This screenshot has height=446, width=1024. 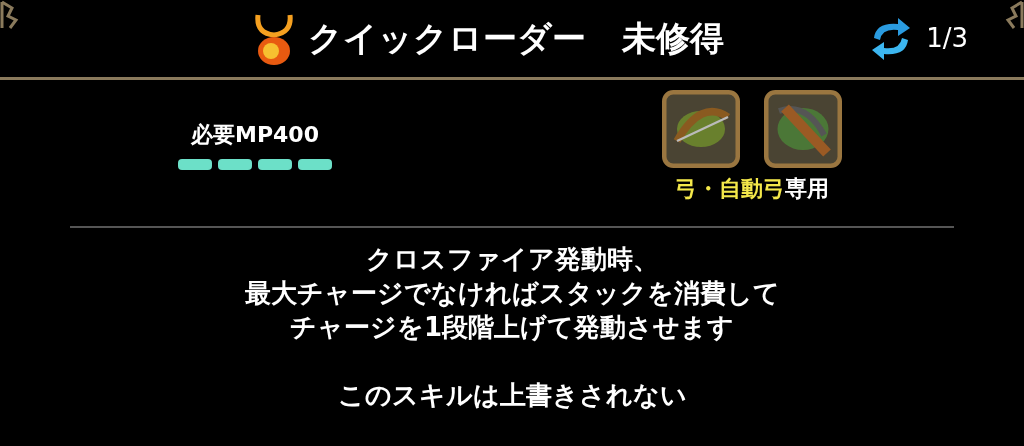 What do you see at coordinates (730, 189) in the screenshot?
I see `weapon-types: 弓・自動弓` at bounding box center [730, 189].